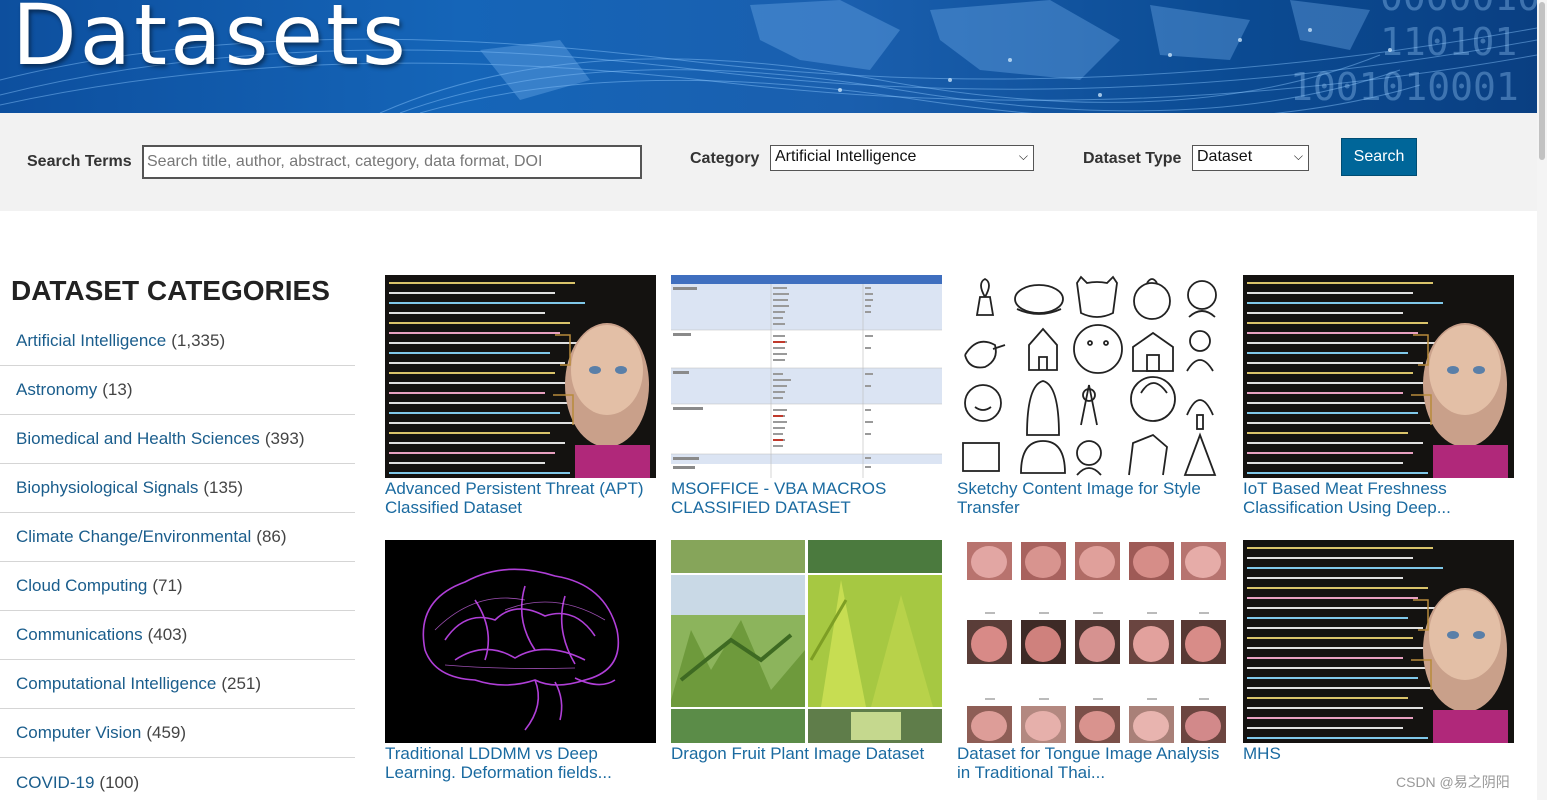 Image resolution: width=1547 pixels, height=807 pixels. I want to click on category-select: Artificial Intelligence ⌵, so click(902, 158).